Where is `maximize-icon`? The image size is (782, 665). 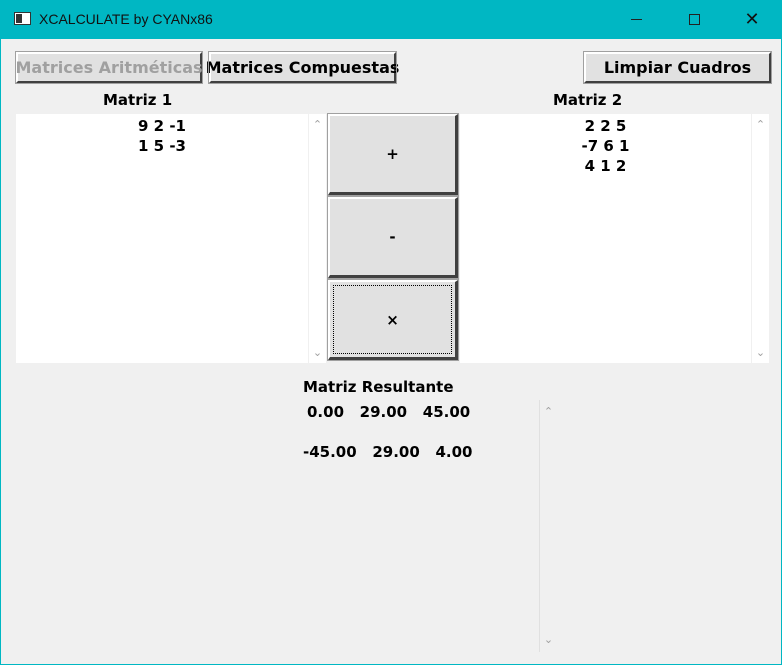
maximize-icon is located at coordinates (694, 19).